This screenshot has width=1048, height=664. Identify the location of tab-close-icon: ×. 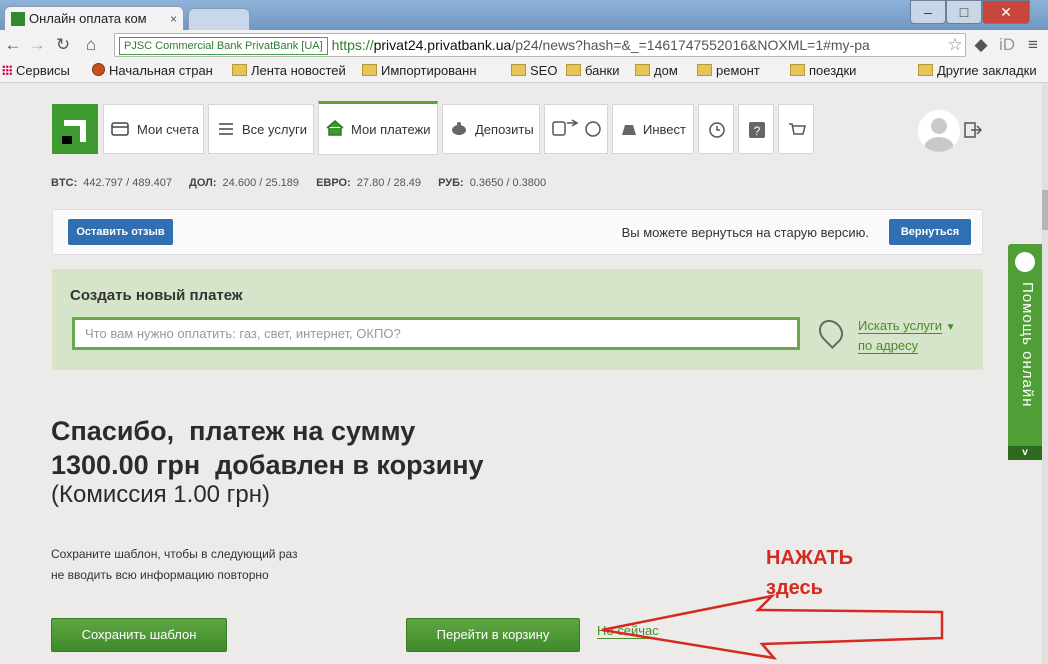
(173, 18).